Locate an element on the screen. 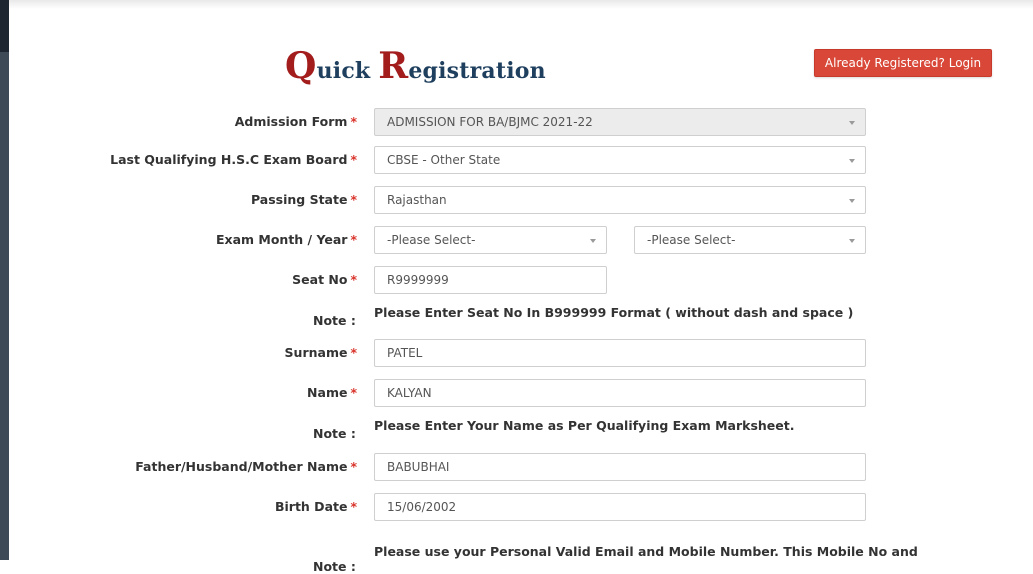 This screenshot has height=574, width=1033. title-initial-q: Q is located at coordinates (301, 66).